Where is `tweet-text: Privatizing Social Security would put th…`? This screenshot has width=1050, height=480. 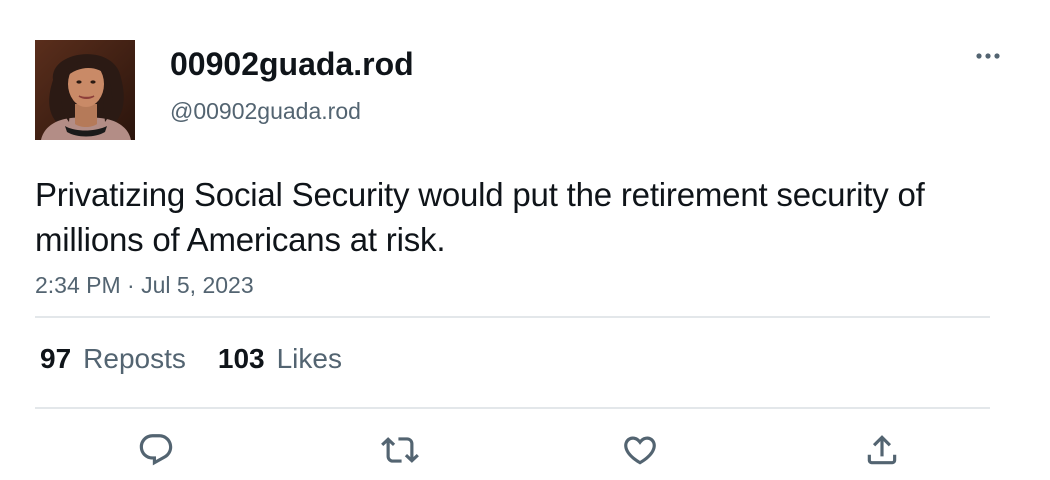
tweet-text: Privatizing Social Security would put th… is located at coordinates (480, 217).